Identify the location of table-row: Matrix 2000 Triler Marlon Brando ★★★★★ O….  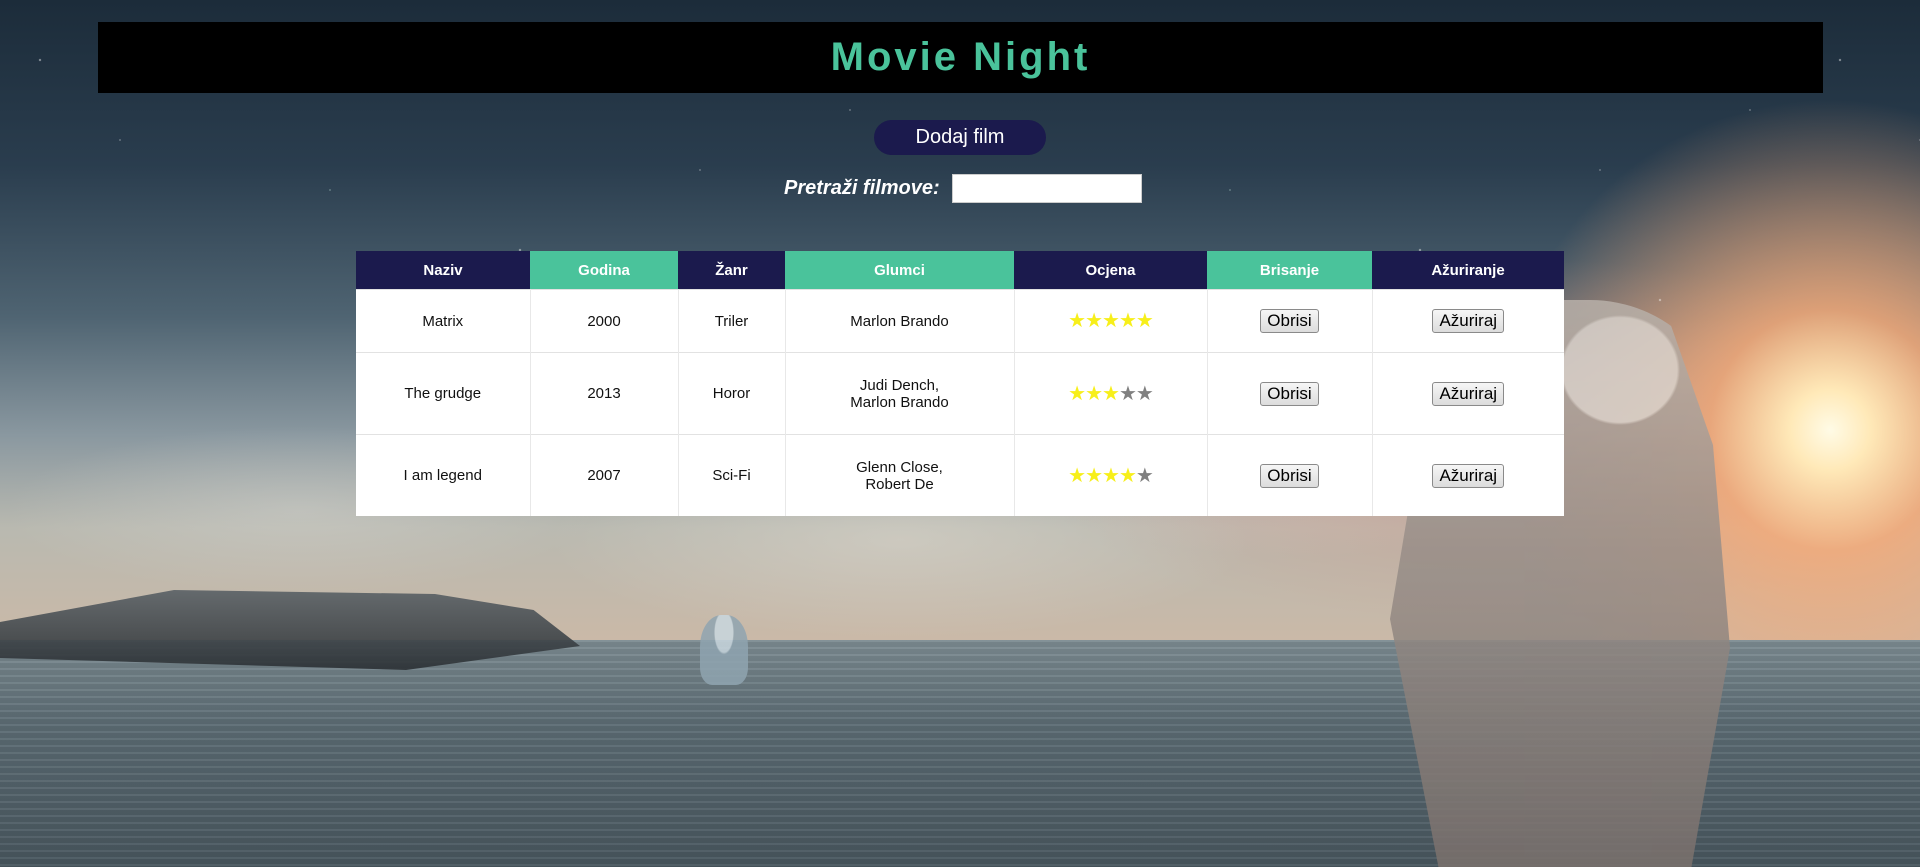
(960, 321).